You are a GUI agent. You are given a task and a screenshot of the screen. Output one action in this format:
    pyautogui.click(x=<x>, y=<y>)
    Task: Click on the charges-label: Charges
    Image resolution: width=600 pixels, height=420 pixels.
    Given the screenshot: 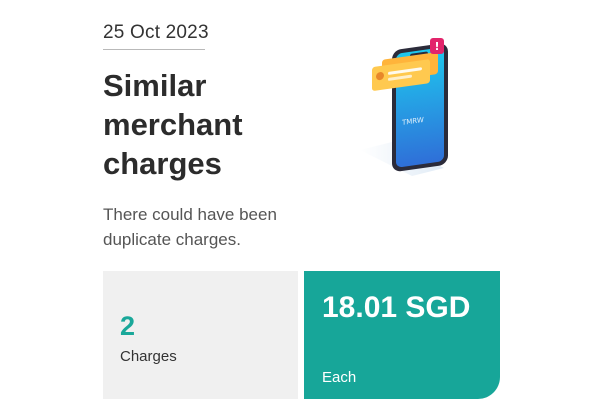 What is the action you would take?
    pyautogui.click(x=148, y=356)
    